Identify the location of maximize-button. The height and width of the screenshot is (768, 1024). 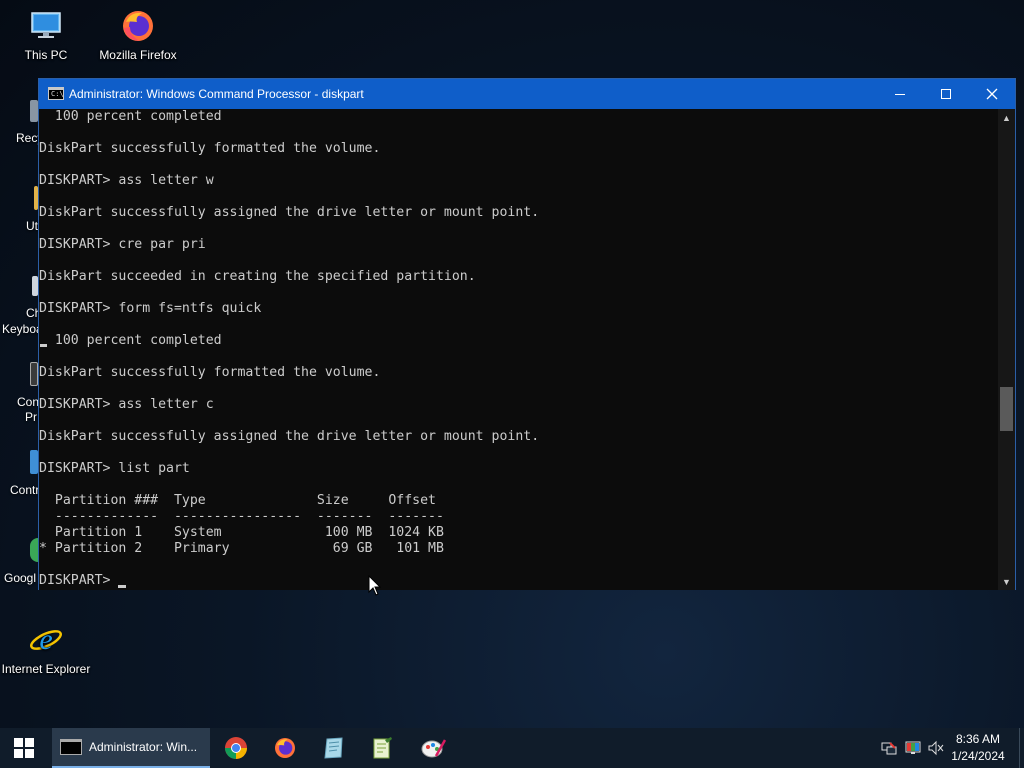
(946, 94).